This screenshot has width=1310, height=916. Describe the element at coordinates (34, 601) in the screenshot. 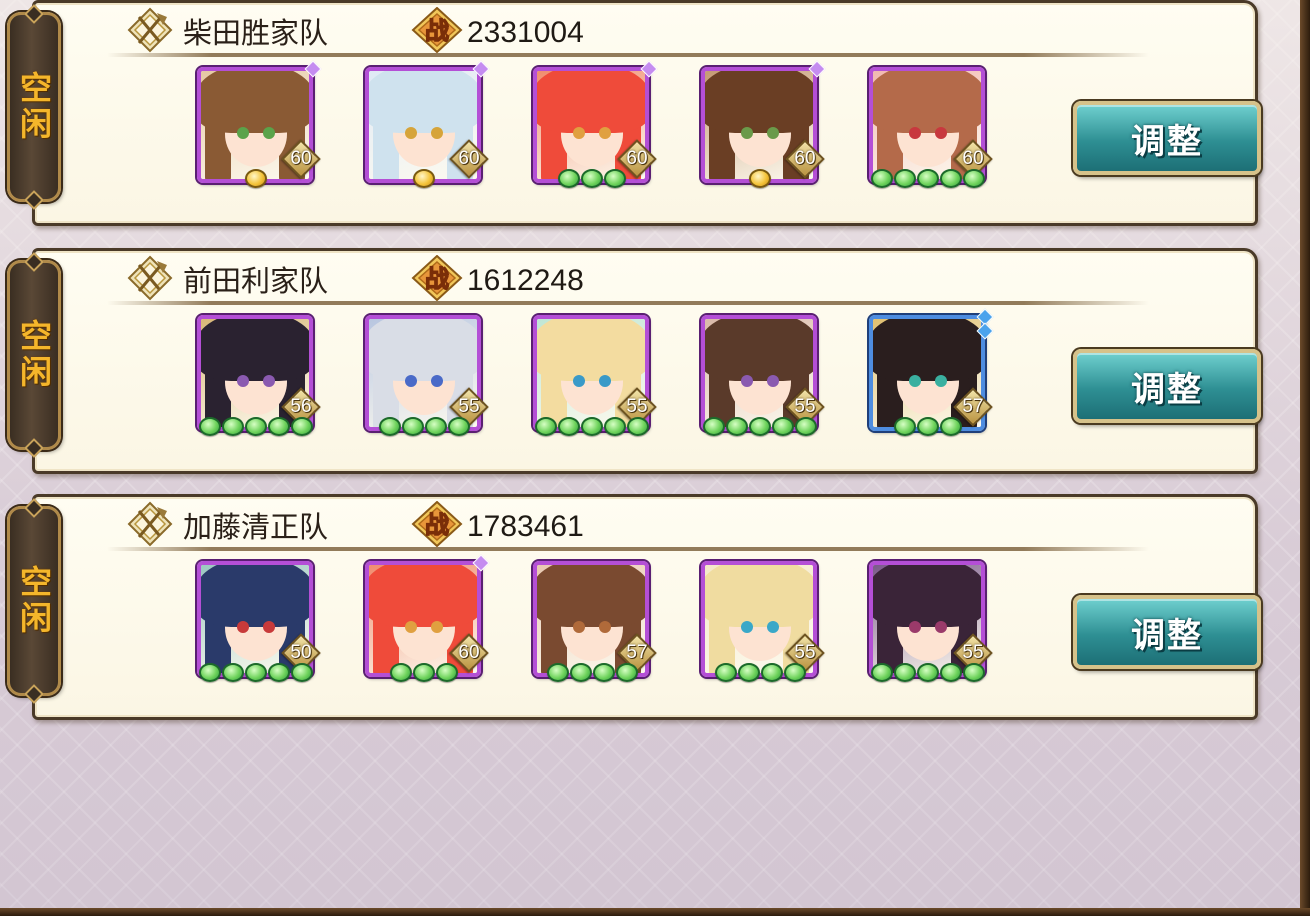

I see `status-tag: 空闲` at that location.